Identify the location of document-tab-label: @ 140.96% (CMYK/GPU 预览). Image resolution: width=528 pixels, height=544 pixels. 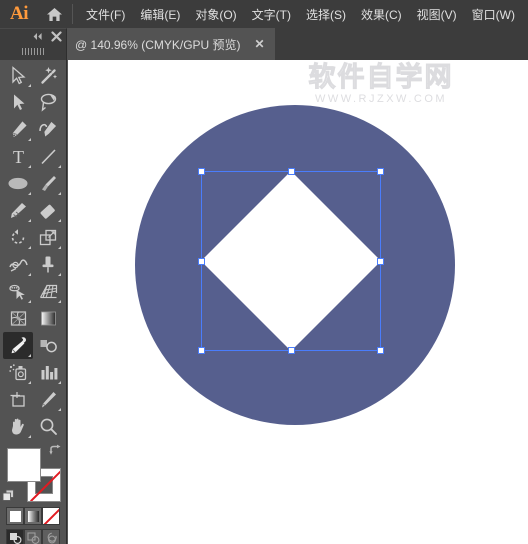
(158, 44).